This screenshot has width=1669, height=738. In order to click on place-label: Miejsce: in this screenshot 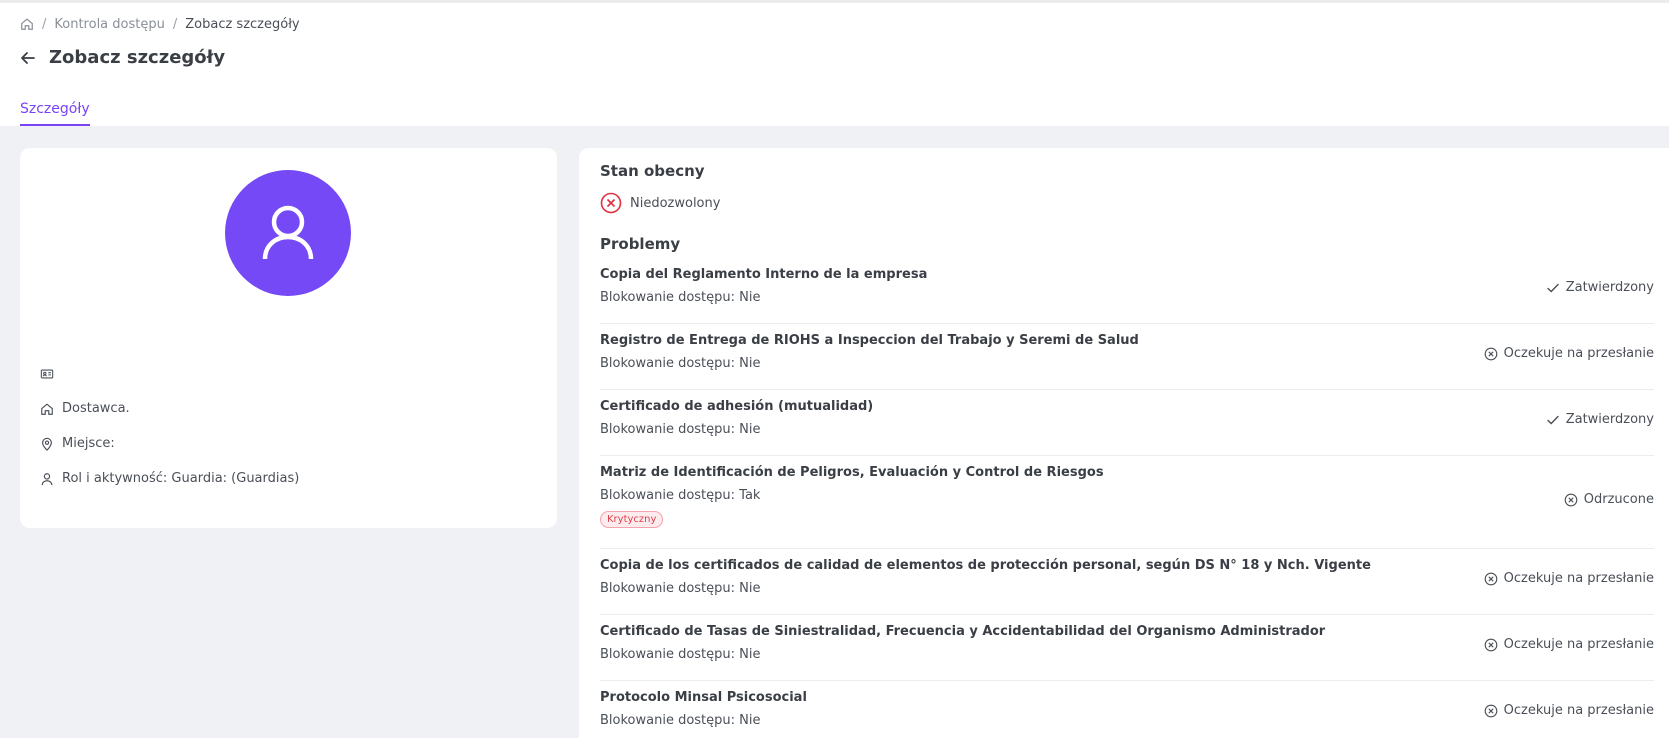, I will do `click(88, 443)`.